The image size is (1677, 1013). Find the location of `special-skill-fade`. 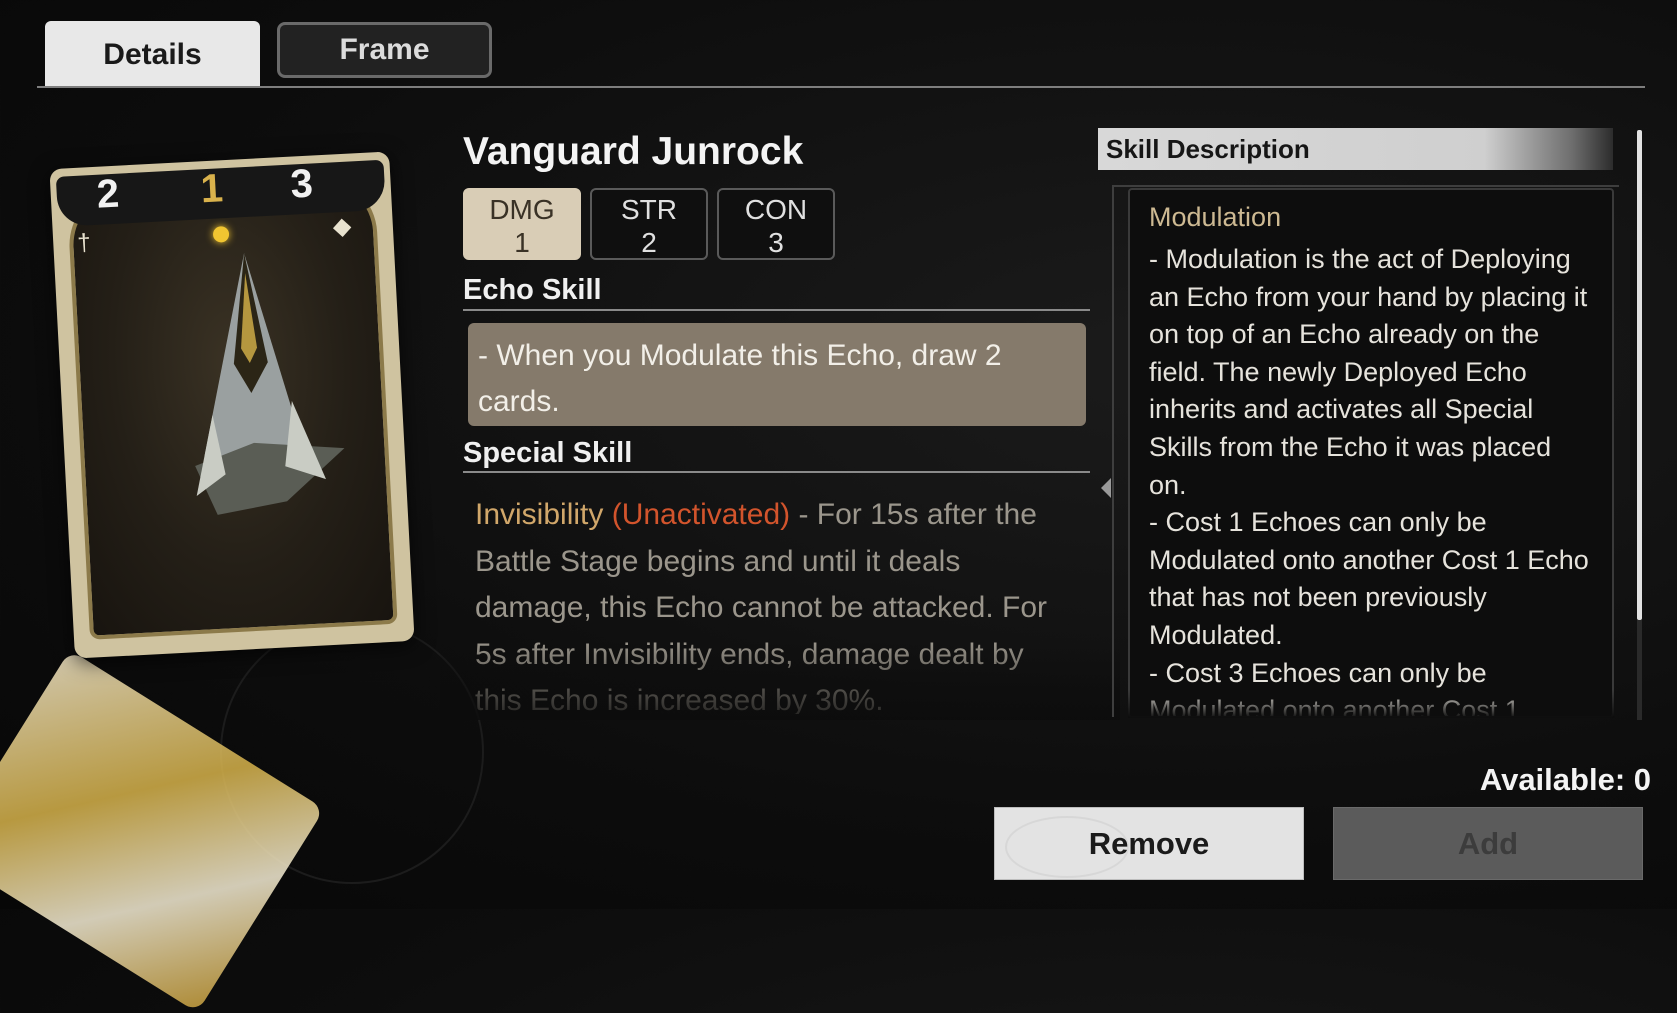

special-skill-fade is located at coordinates (780, 680).